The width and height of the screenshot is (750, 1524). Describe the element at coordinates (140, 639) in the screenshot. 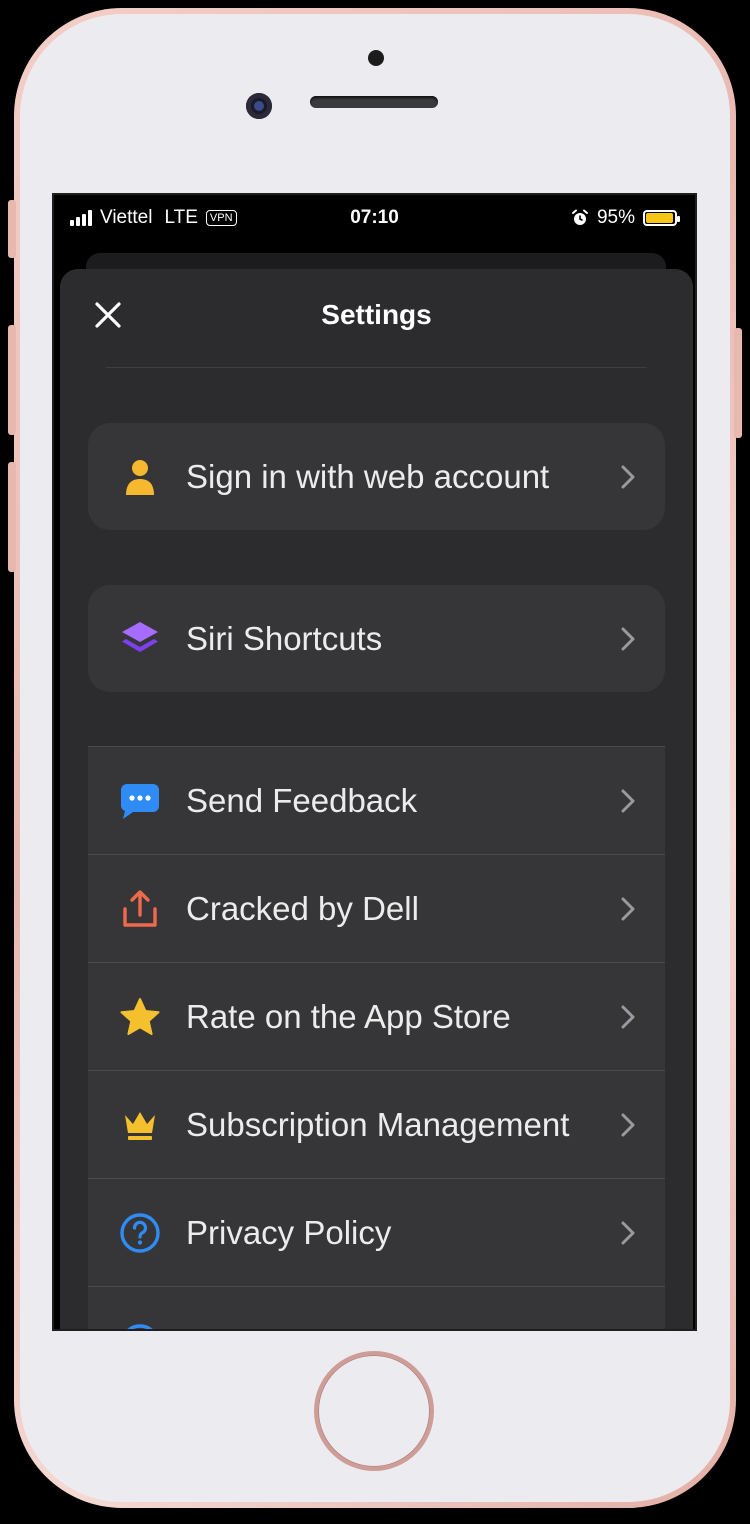

I see `layers-icon` at that location.